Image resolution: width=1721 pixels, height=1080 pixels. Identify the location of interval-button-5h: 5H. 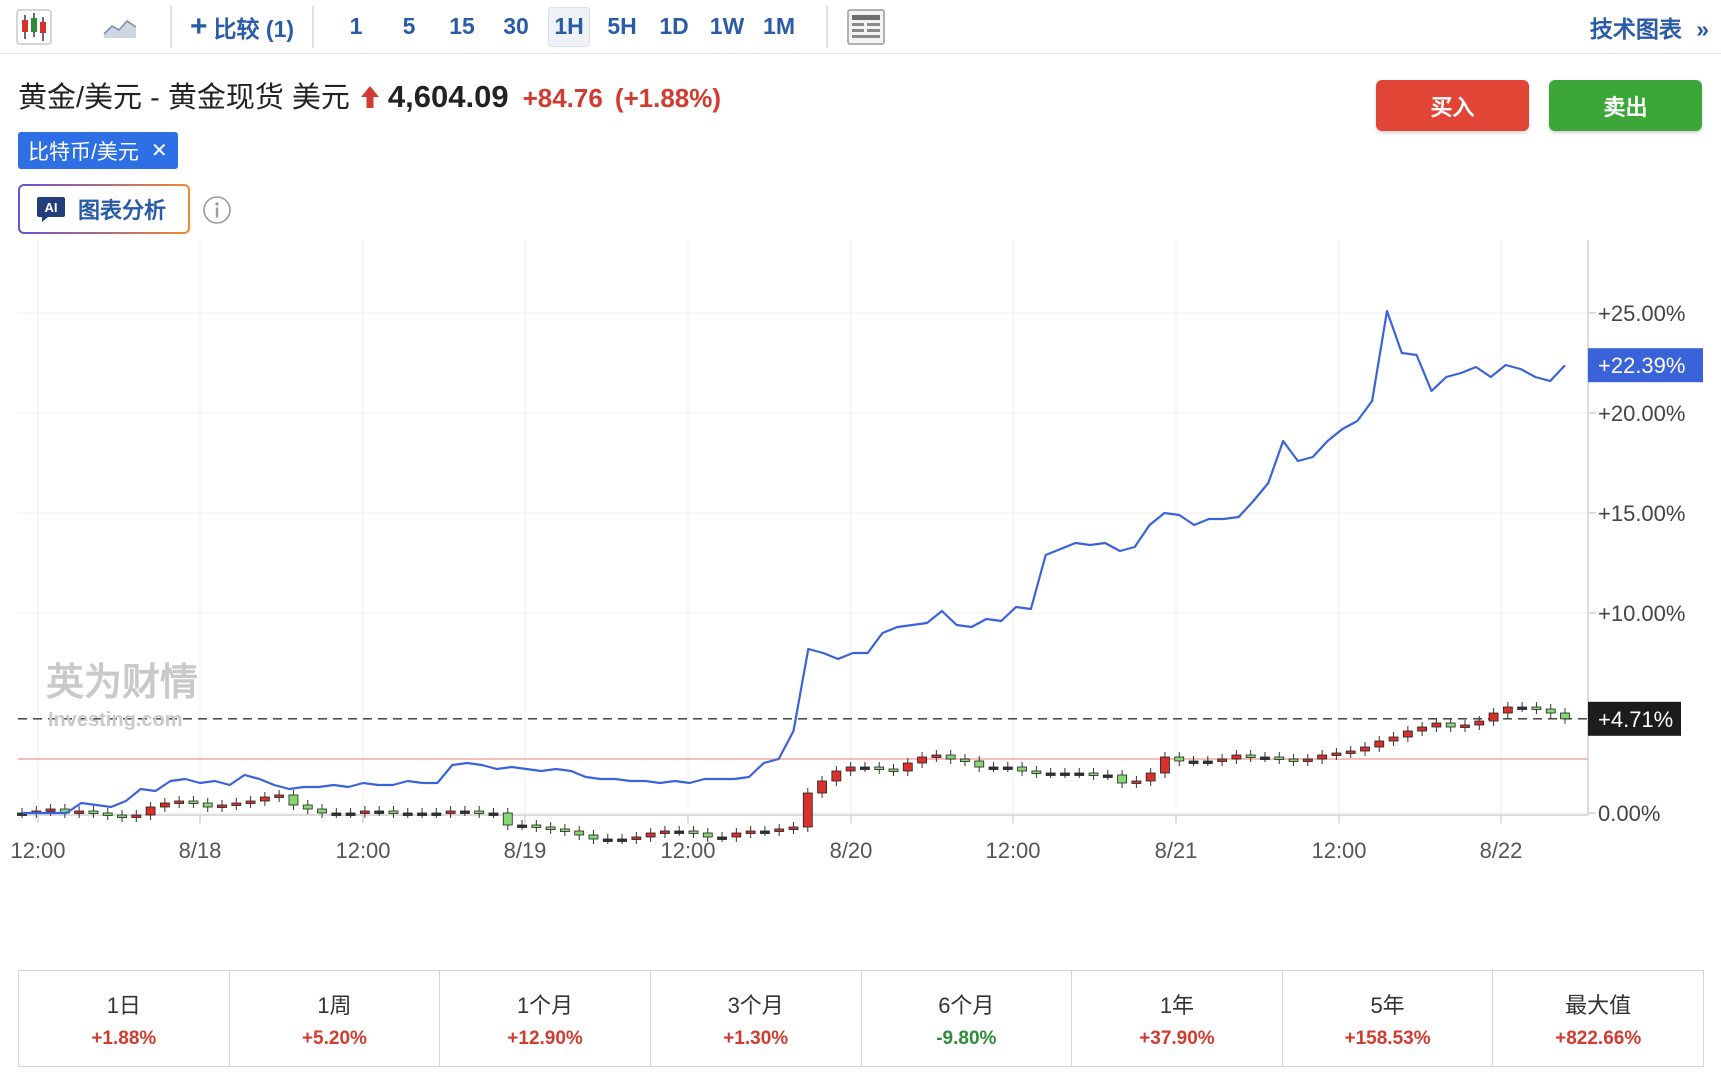
(622, 27).